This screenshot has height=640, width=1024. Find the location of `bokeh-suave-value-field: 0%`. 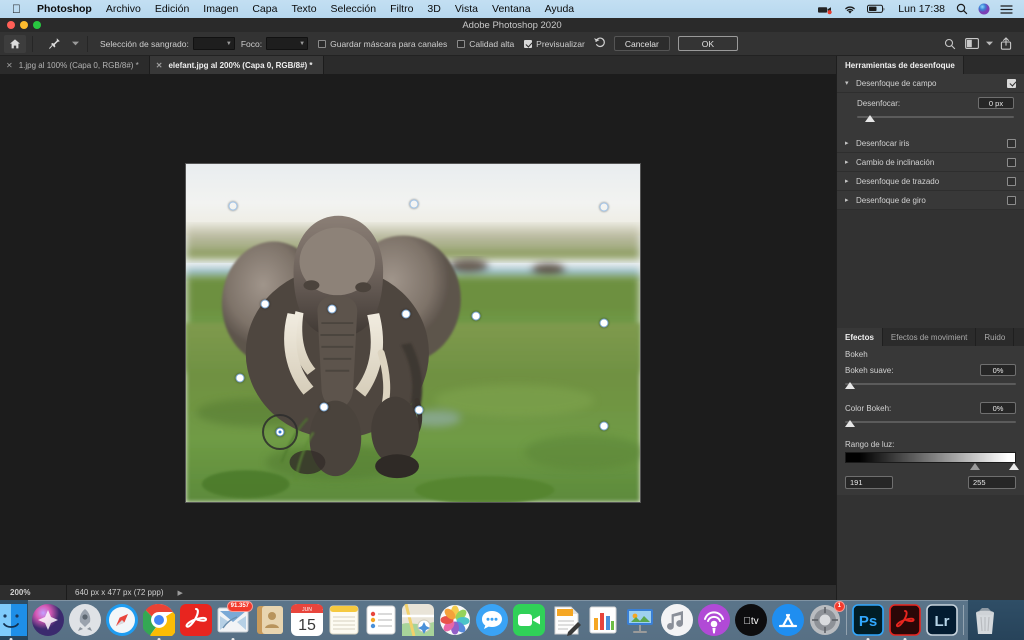

bokeh-suave-value-field: 0% is located at coordinates (998, 370).